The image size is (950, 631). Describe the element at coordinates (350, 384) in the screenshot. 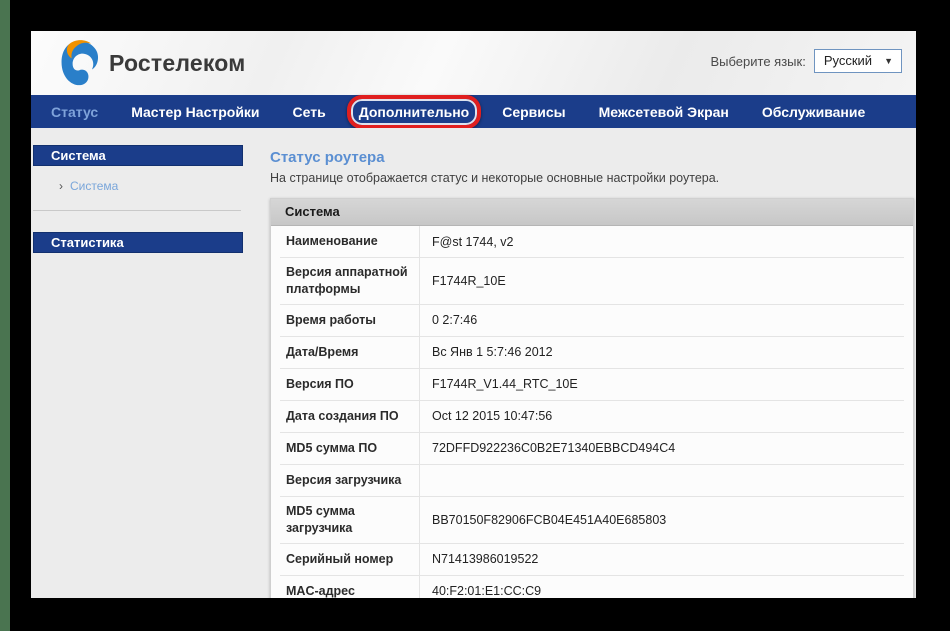

I see `row-label: Версия ПО` at that location.